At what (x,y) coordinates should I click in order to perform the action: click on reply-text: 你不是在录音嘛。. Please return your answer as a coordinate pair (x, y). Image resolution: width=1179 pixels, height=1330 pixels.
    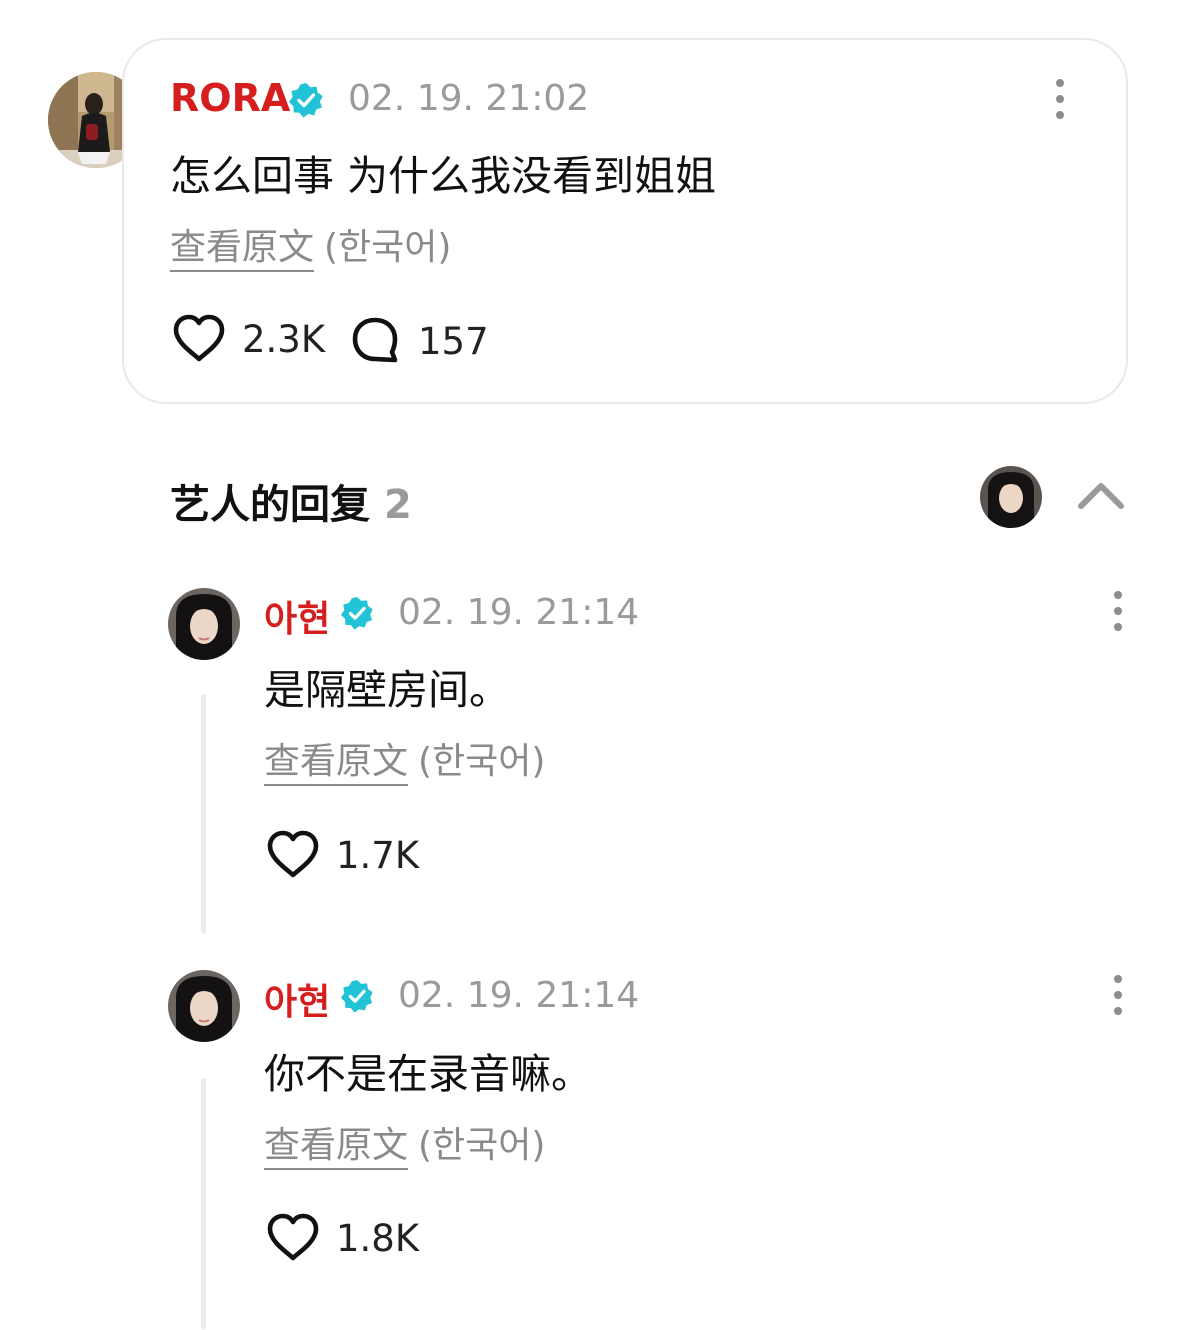
    Looking at the image, I should click on (428, 1074).